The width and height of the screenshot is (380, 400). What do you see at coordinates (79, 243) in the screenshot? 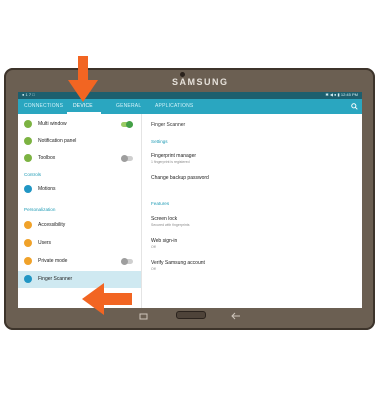
I see `list-item-users: Users` at bounding box center [79, 243].